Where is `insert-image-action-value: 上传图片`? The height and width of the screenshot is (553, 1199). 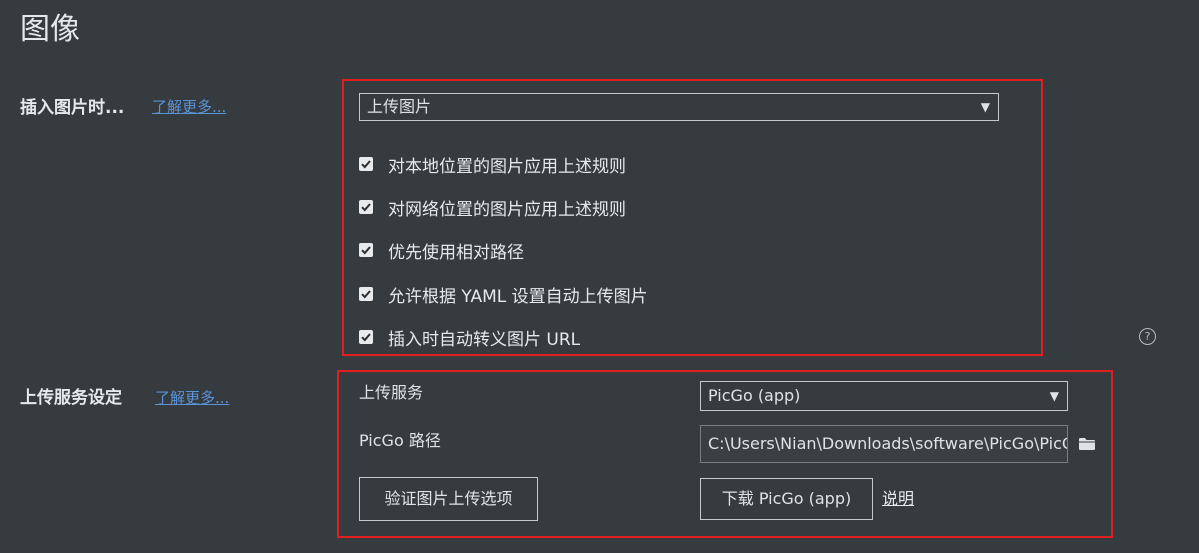 insert-image-action-value: 上传图片 is located at coordinates (399, 106).